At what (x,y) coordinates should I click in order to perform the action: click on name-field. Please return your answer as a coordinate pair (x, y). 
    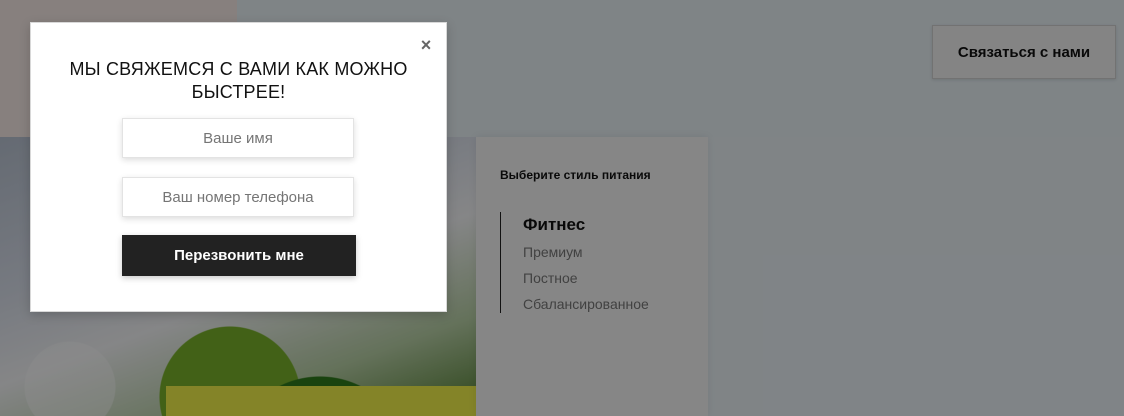
    Looking at the image, I should click on (238, 138).